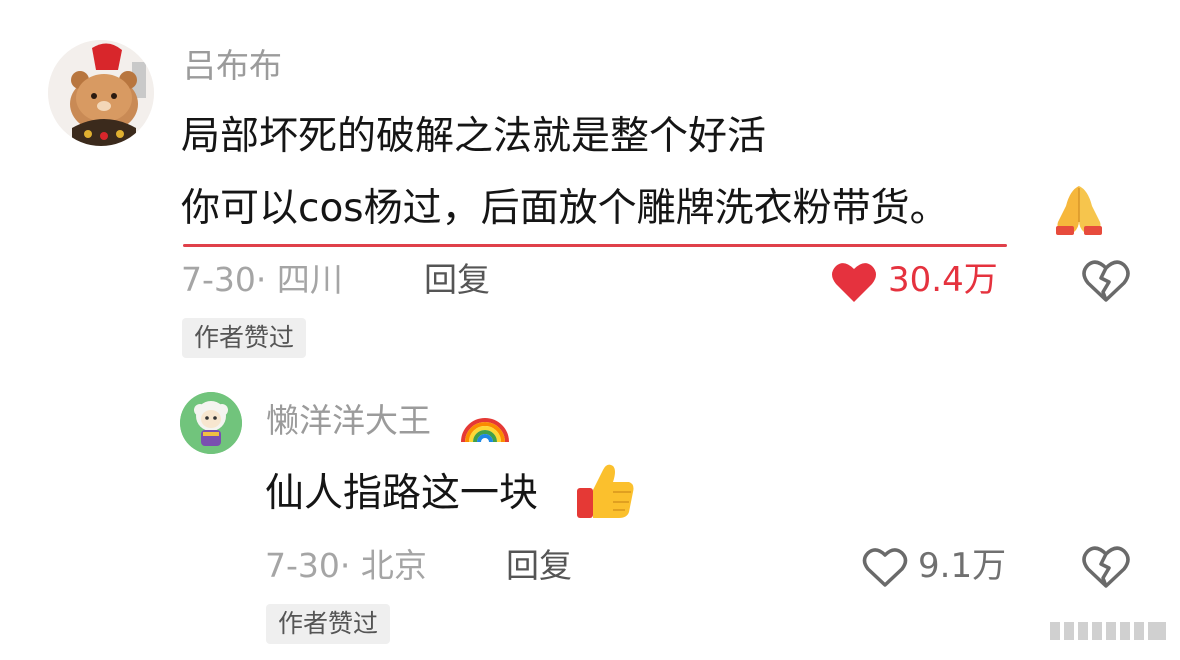 Image resolution: width=1180 pixels, height=660 pixels. What do you see at coordinates (1106, 567) in the screenshot?
I see `reply-dislike-broken-heart-icon` at bounding box center [1106, 567].